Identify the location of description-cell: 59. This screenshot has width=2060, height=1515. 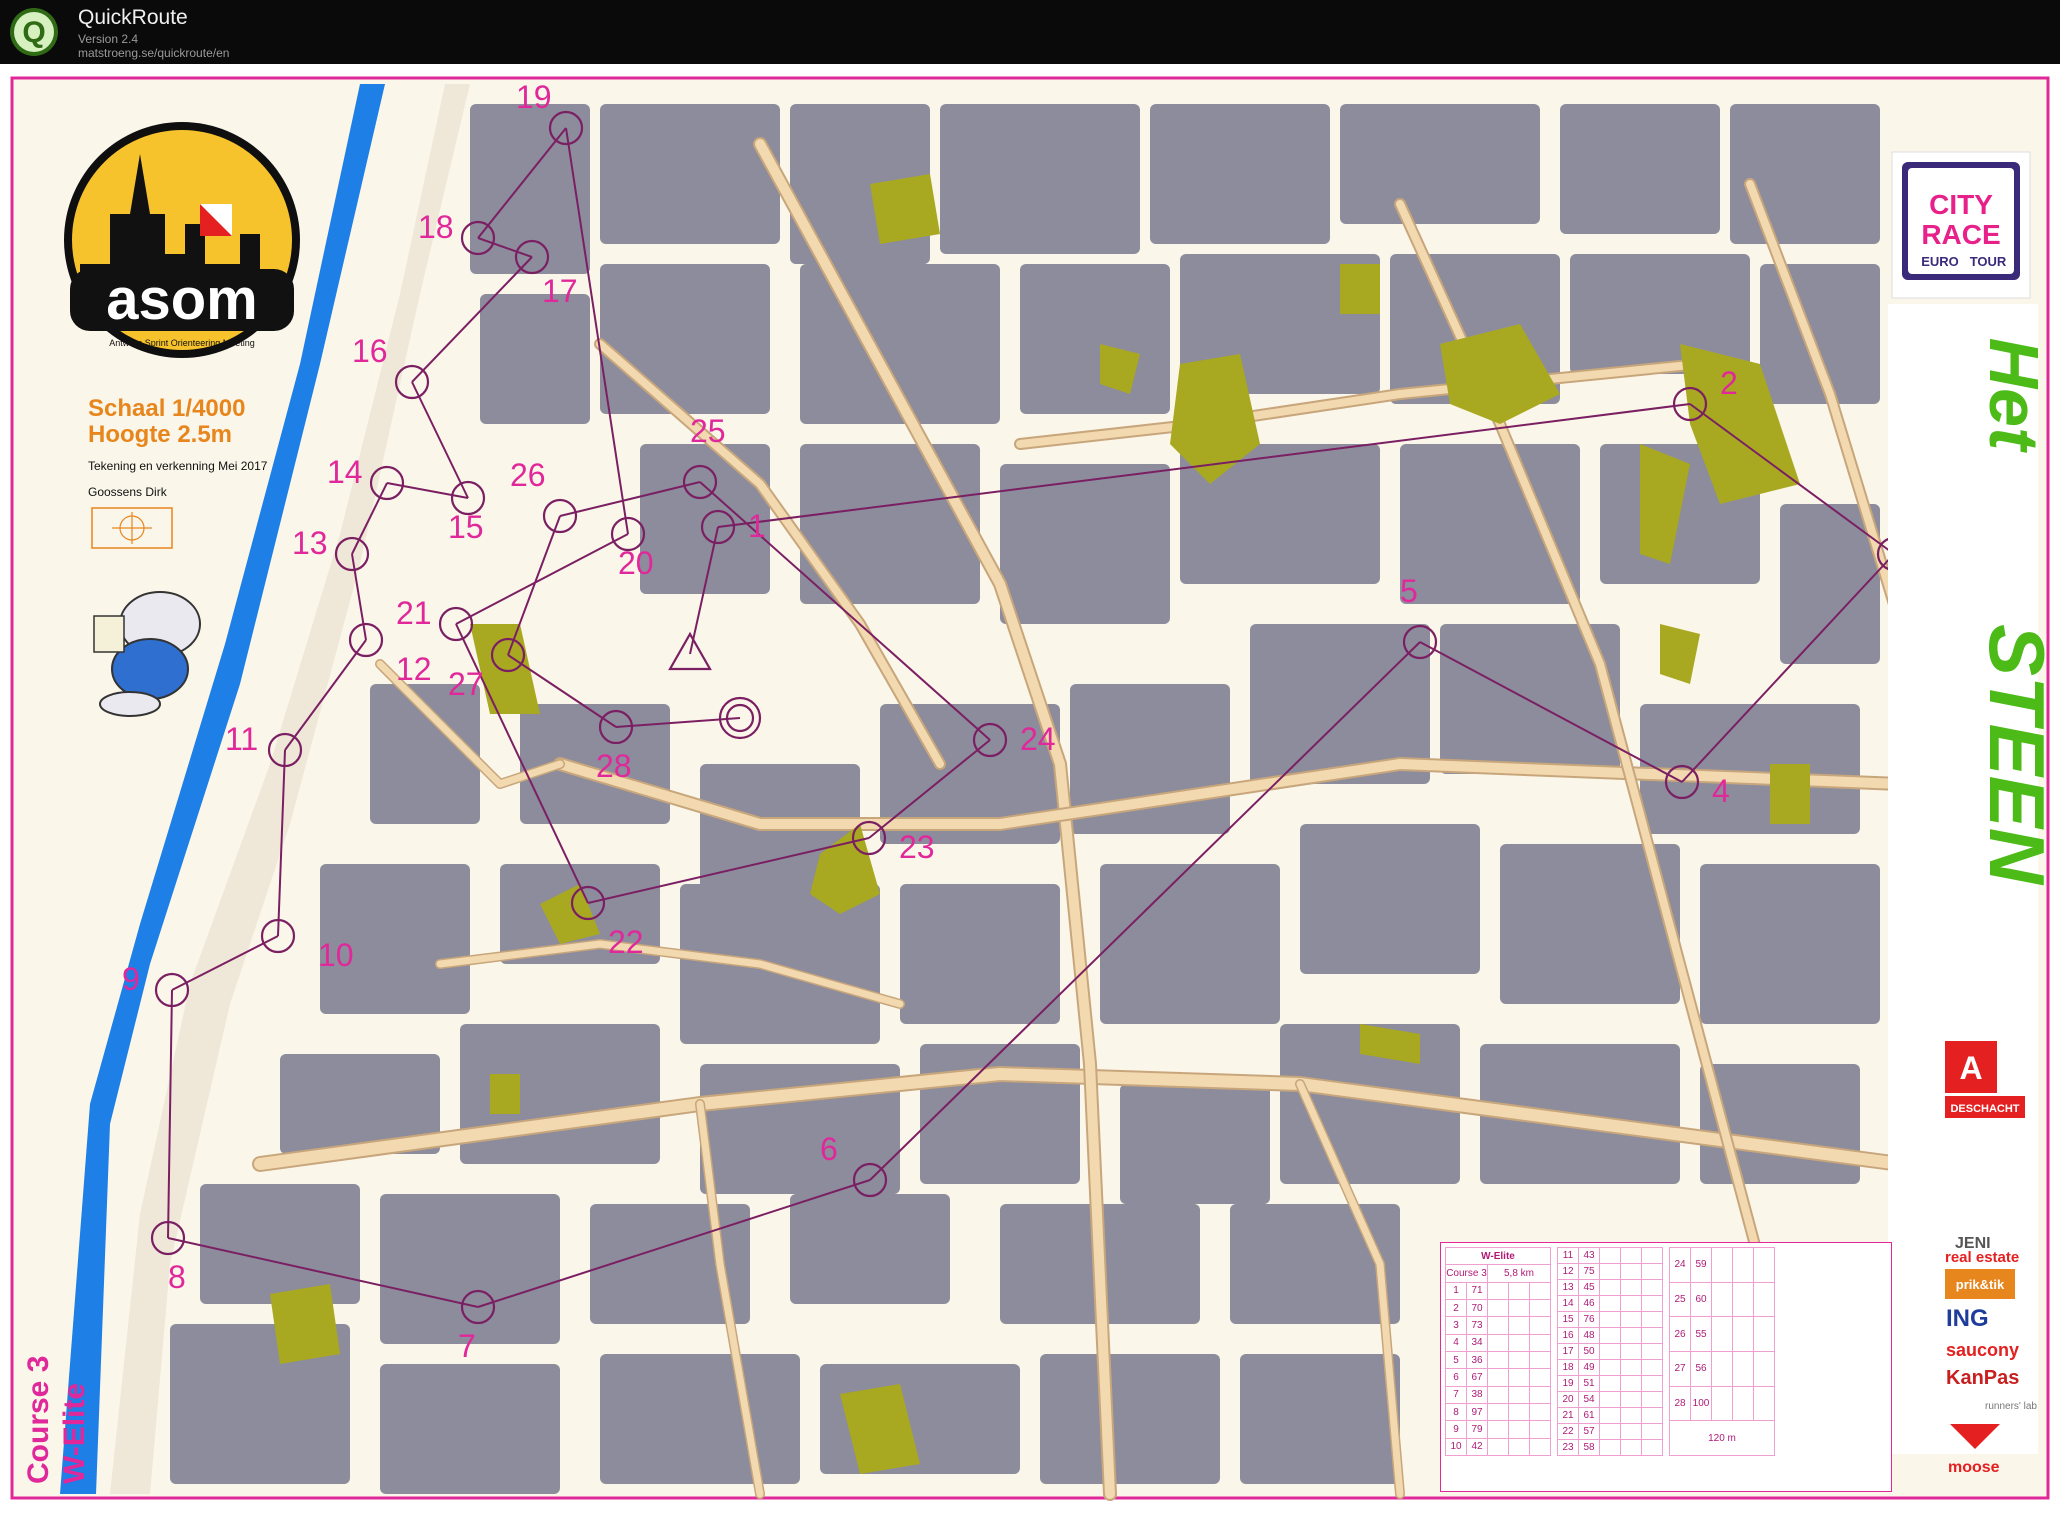
(1701, 1265).